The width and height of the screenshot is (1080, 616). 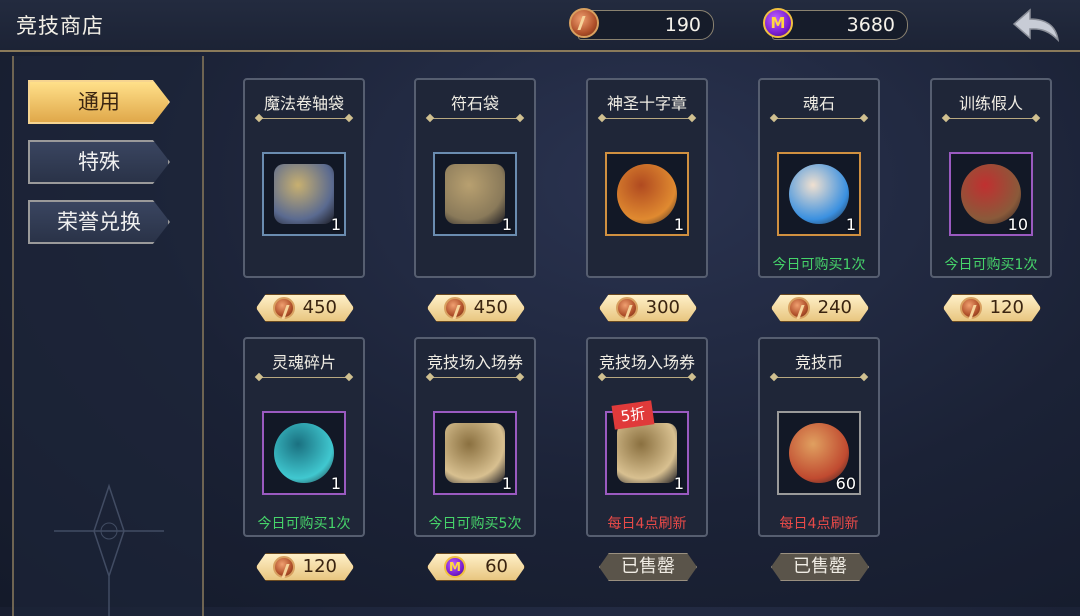 What do you see at coordinates (641, 24) in the screenshot?
I see `coin-currency: 190` at bounding box center [641, 24].